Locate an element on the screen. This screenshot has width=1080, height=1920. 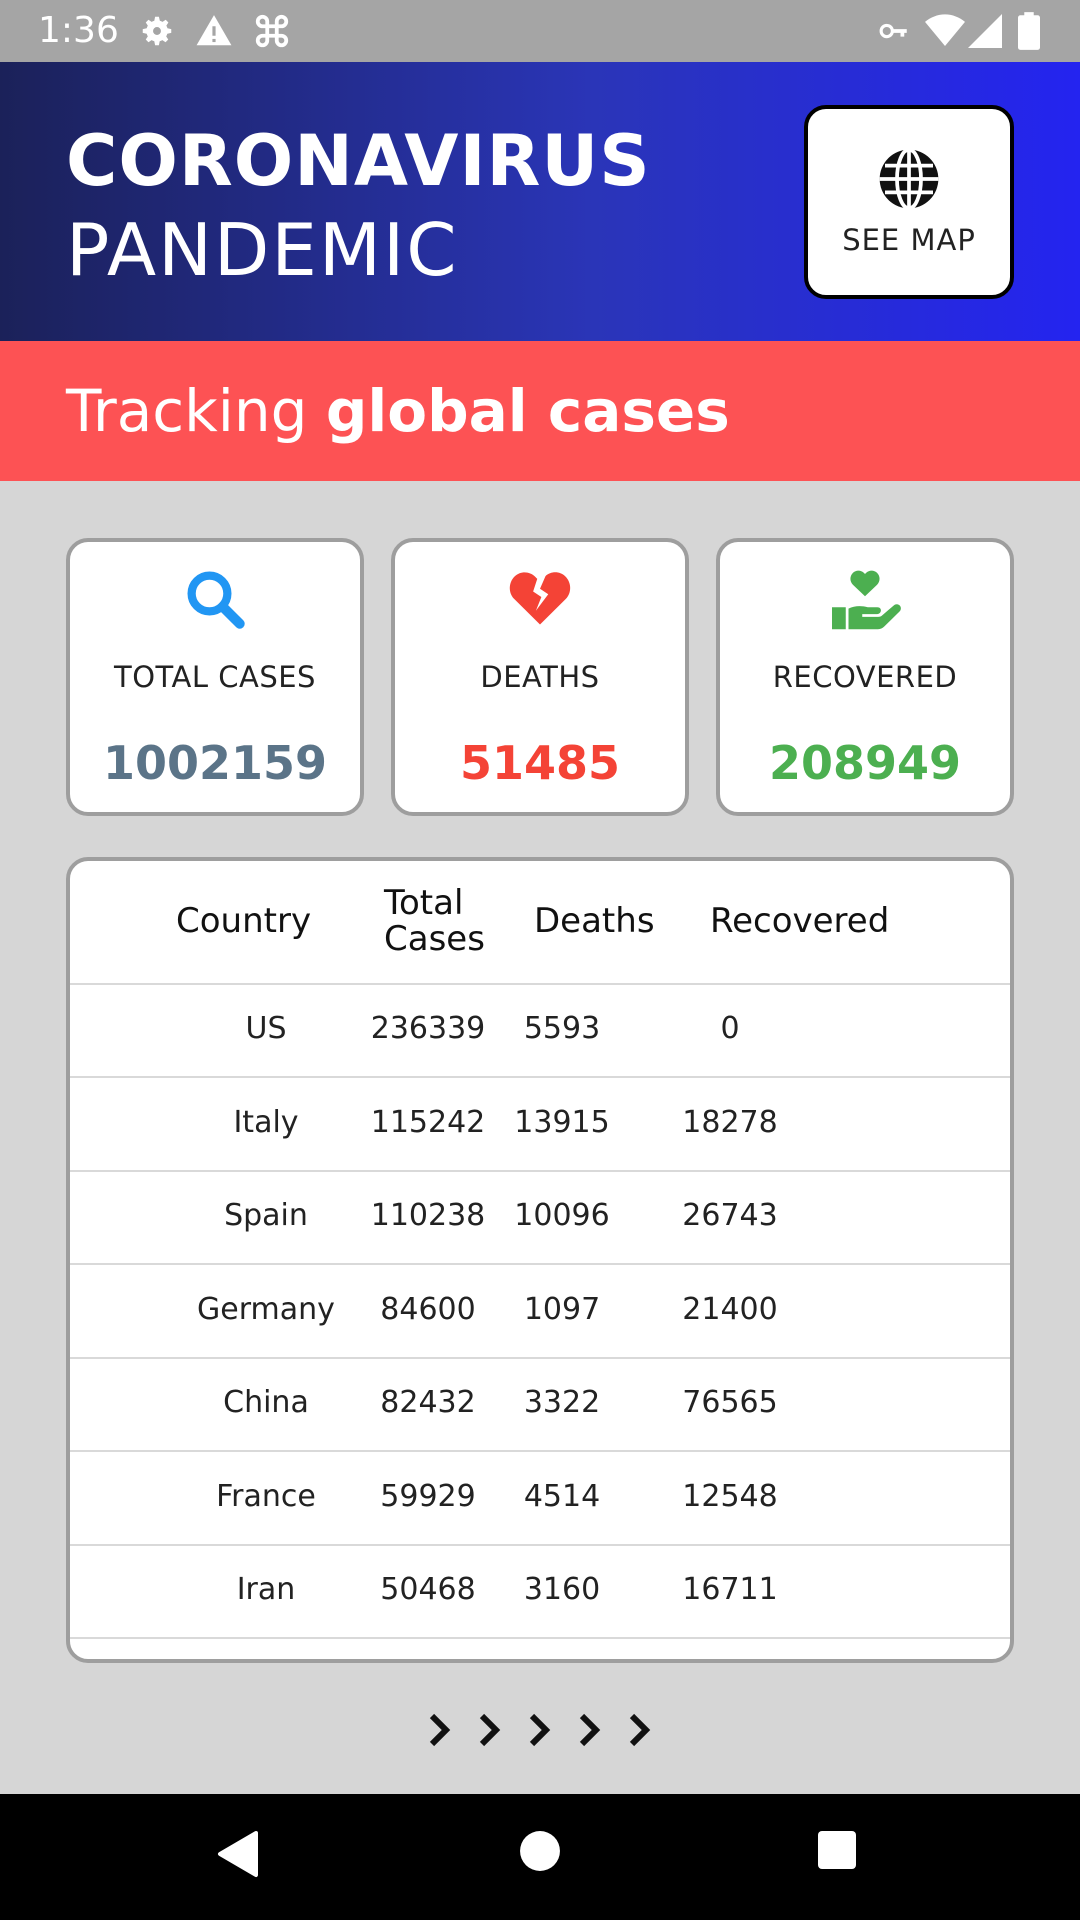
table-row: Italy 115242 13915 18278 is located at coordinates (540, 1125).